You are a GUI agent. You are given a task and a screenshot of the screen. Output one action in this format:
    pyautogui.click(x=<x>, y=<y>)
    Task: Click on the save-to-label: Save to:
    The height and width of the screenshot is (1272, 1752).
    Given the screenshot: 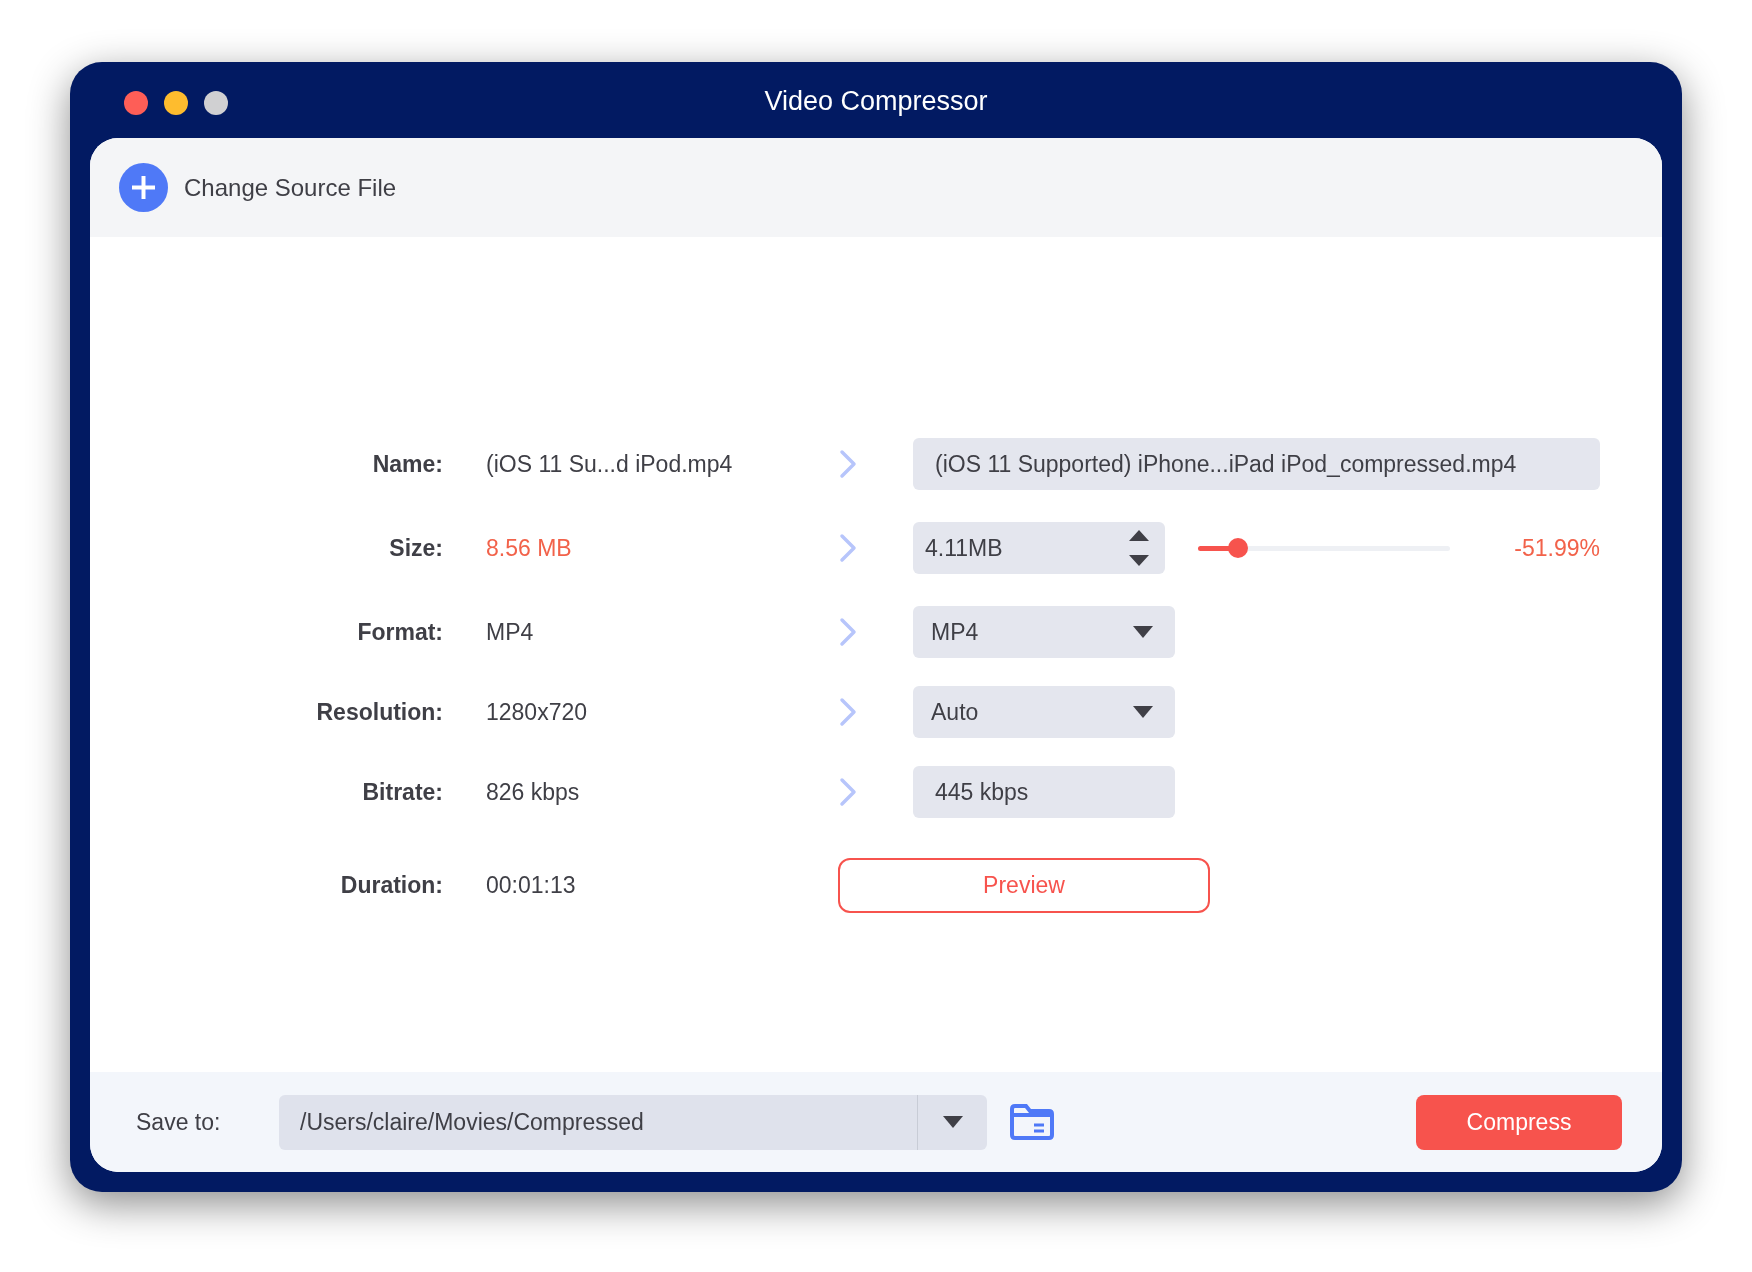 What is the action you would take?
    pyautogui.click(x=179, y=1122)
    